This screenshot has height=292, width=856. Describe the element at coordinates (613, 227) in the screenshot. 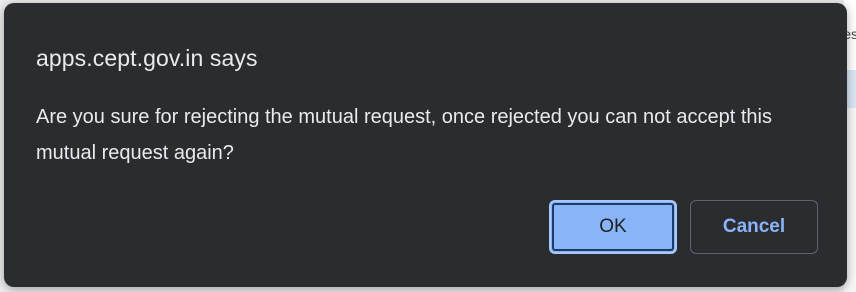

I see `ok-button: OK` at that location.